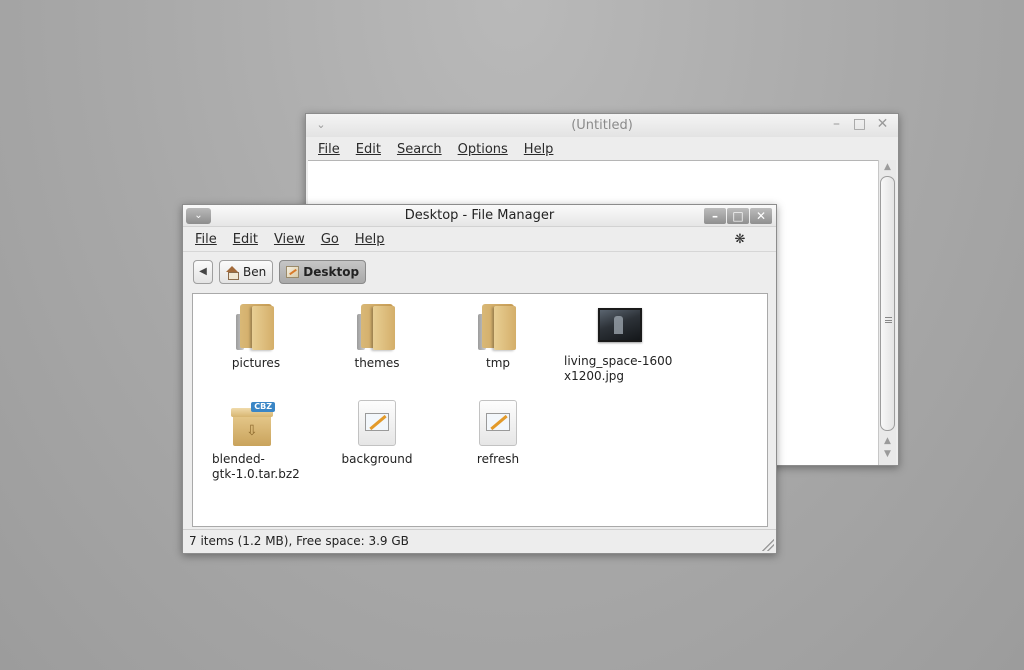 The width and height of the screenshot is (1024, 670). What do you see at coordinates (232, 272) in the screenshot?
I see `home-icon` at bounding box center [232, 272].